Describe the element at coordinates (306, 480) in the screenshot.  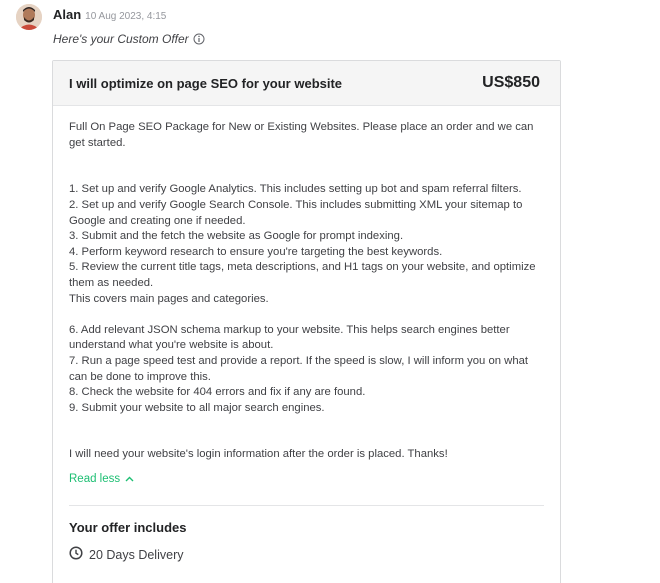
I see `read-less-link: Read less` at that location.